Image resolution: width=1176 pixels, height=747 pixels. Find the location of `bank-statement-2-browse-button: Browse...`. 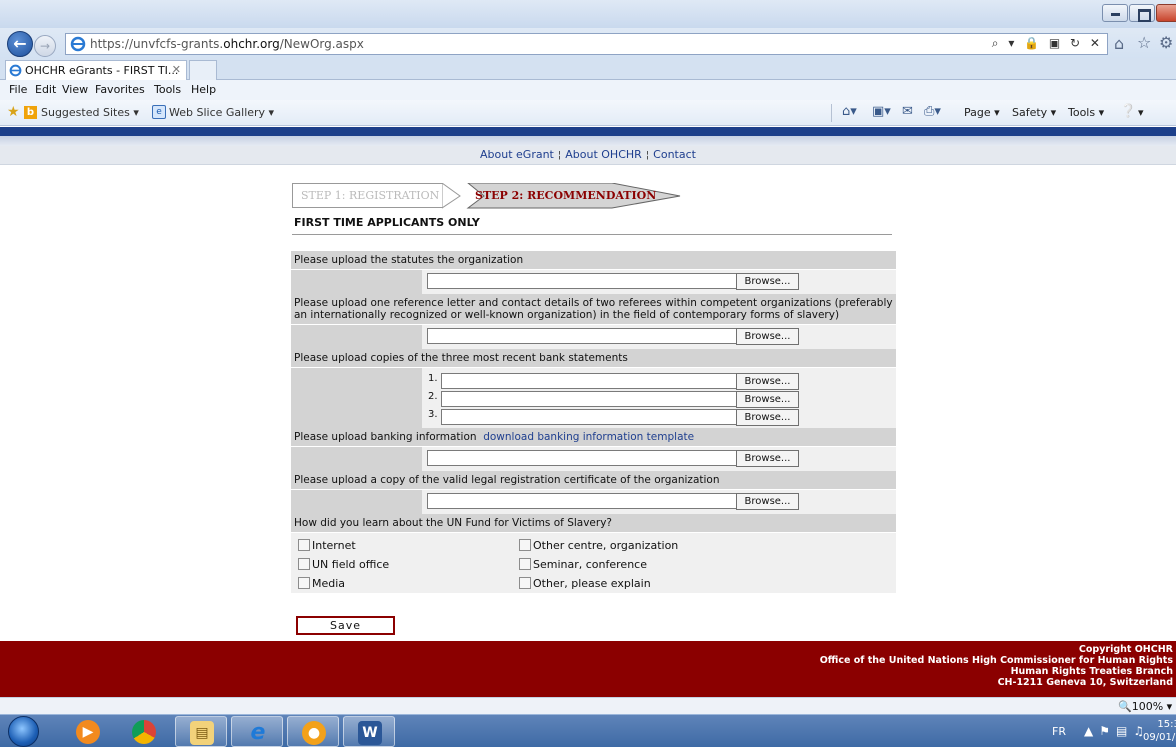

bank-statement-2-browse-button: Browse... is located at coordinates (767, 399).